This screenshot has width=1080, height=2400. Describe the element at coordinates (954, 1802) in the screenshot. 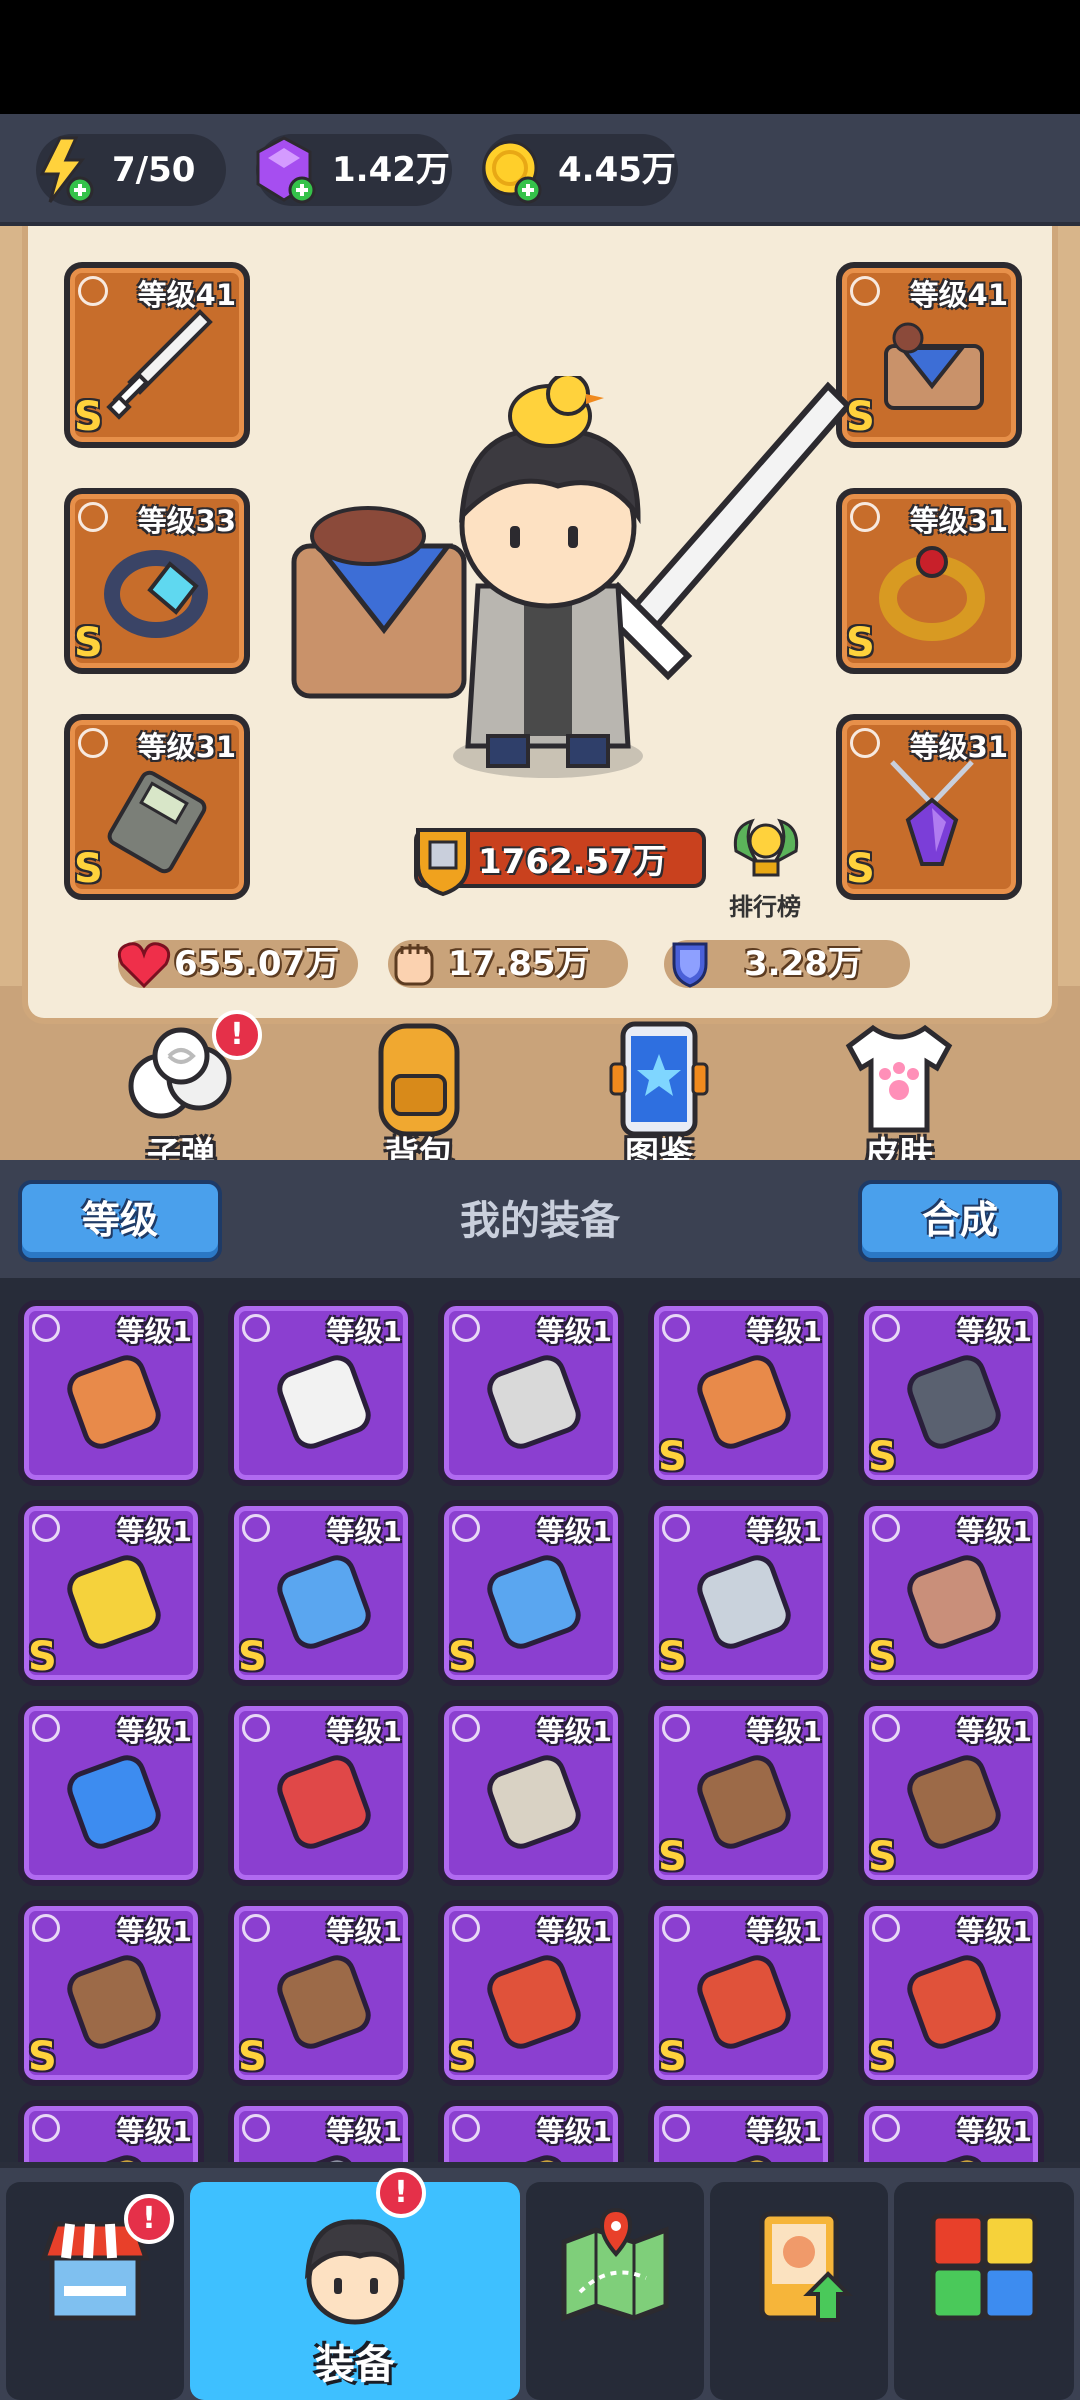

I see `bag-icon` at that location.